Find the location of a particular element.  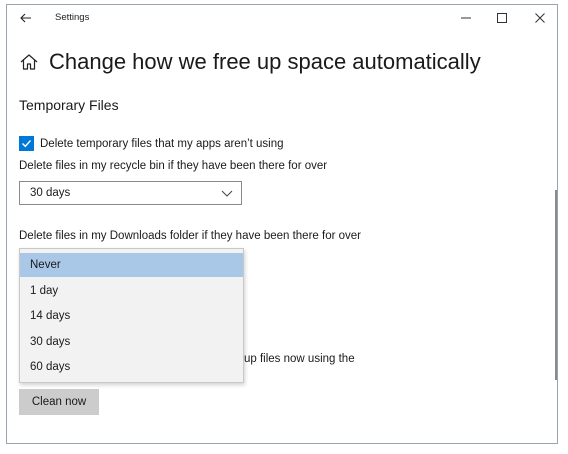

arrow-left-icon is located at coordinates (25, 18).